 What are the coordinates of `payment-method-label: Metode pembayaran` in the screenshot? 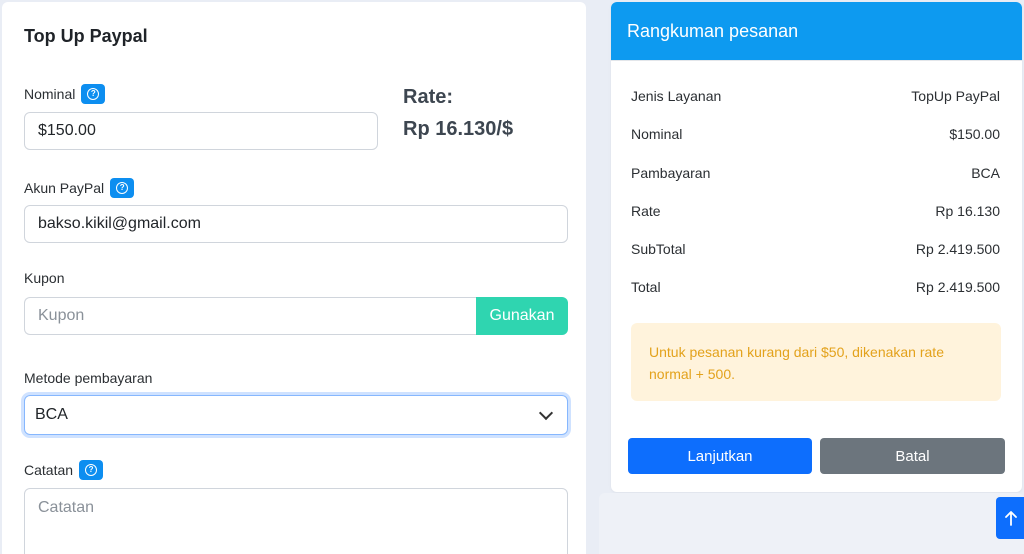 It's located at (88, 378).